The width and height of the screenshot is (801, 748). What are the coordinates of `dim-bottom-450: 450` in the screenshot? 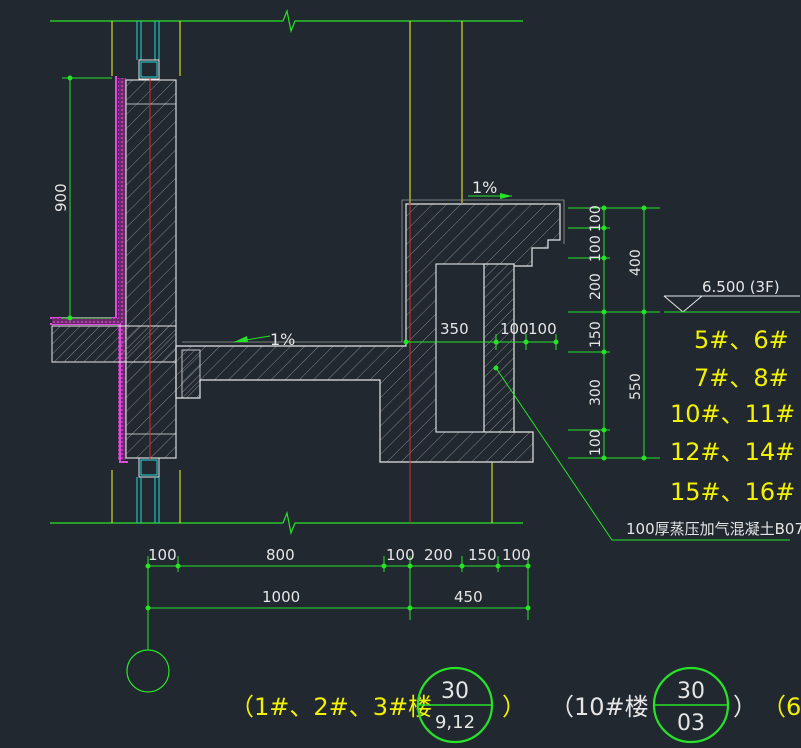 It's located at (468, 597).